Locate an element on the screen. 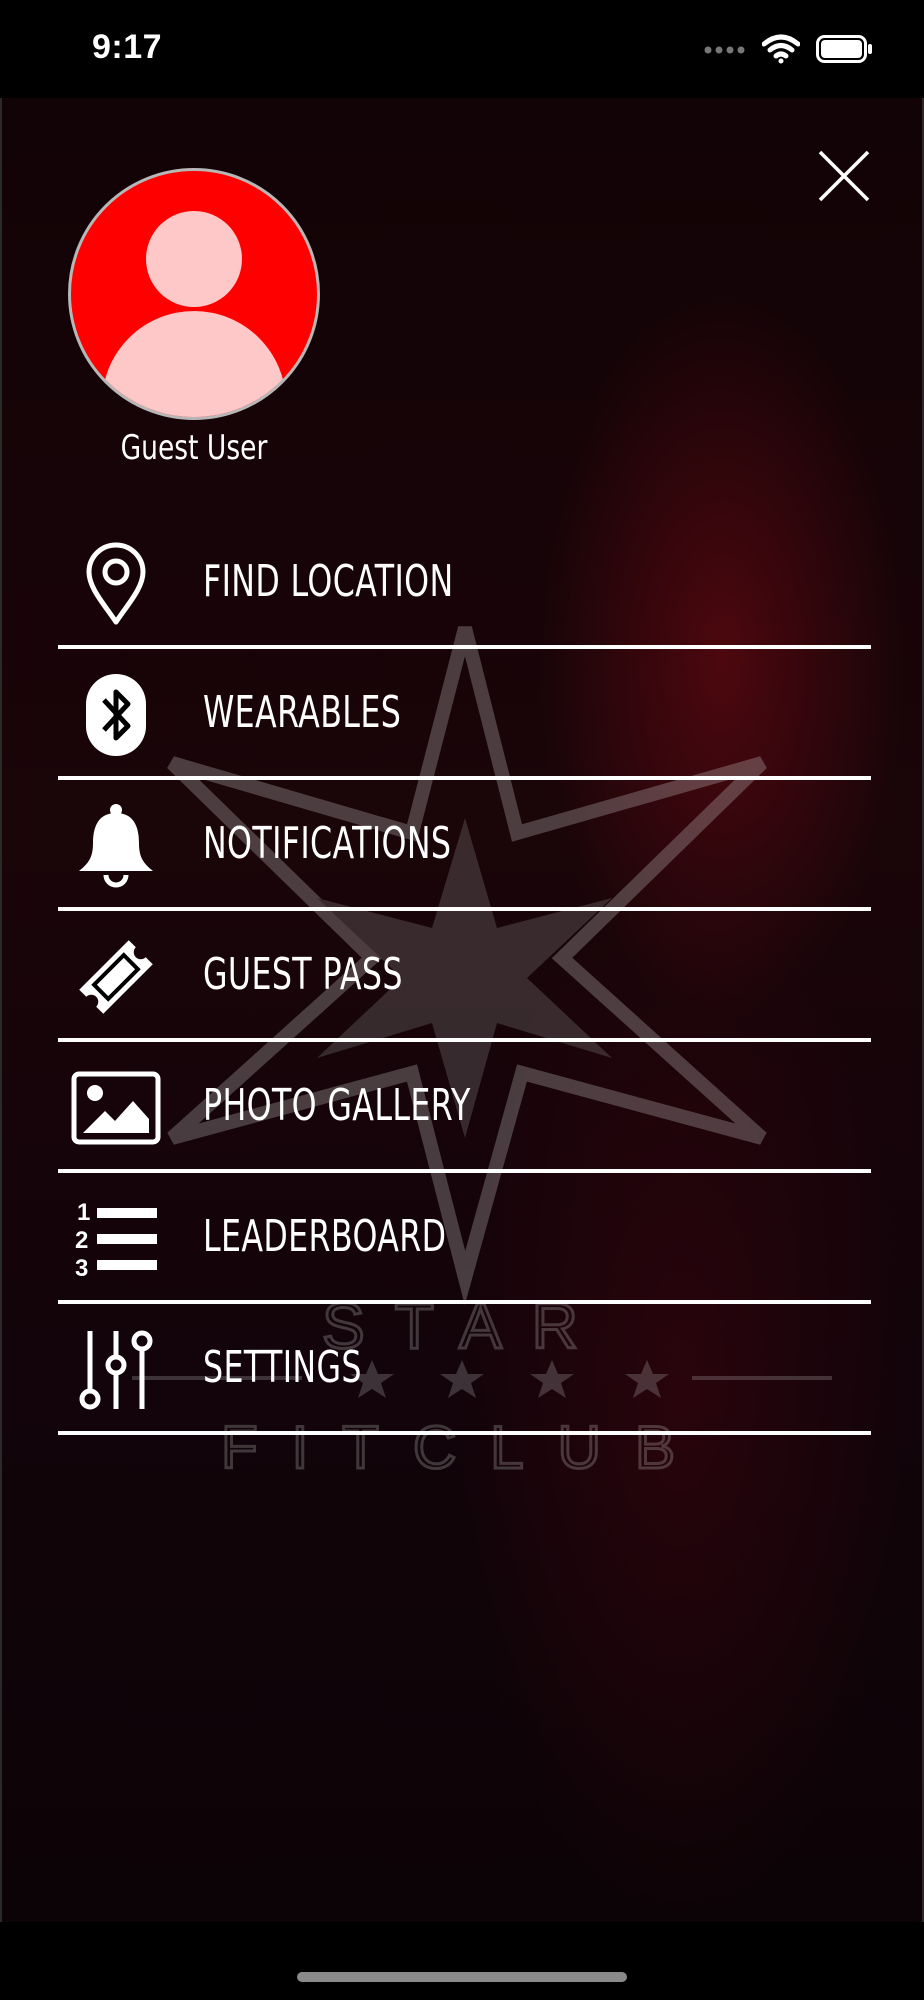  ticket-icon is located at coordinates (116, 977).